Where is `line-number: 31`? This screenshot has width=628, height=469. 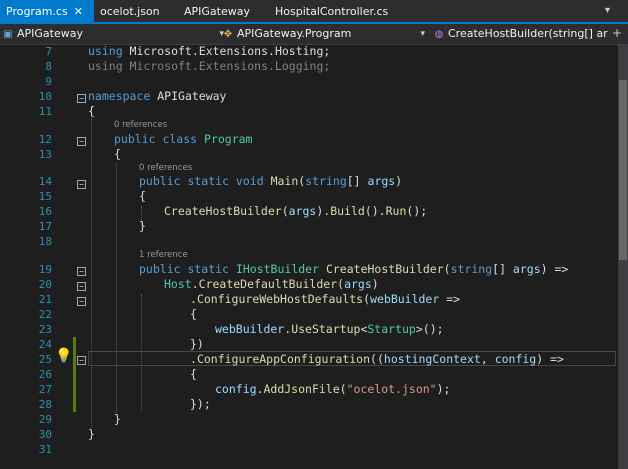
line-number: 31 is located at coordinates (45, 449).